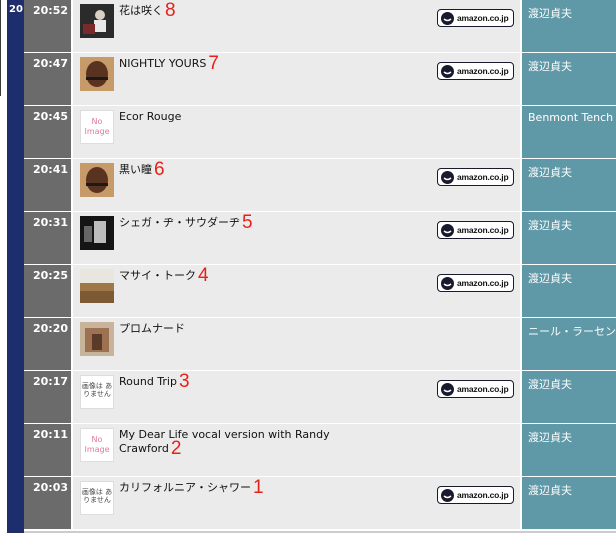 This screenshot has height=533, width=616. Describe the element at coordinates (47, 503) in the screenshot. I see `time-cell: 20:03` at that location.